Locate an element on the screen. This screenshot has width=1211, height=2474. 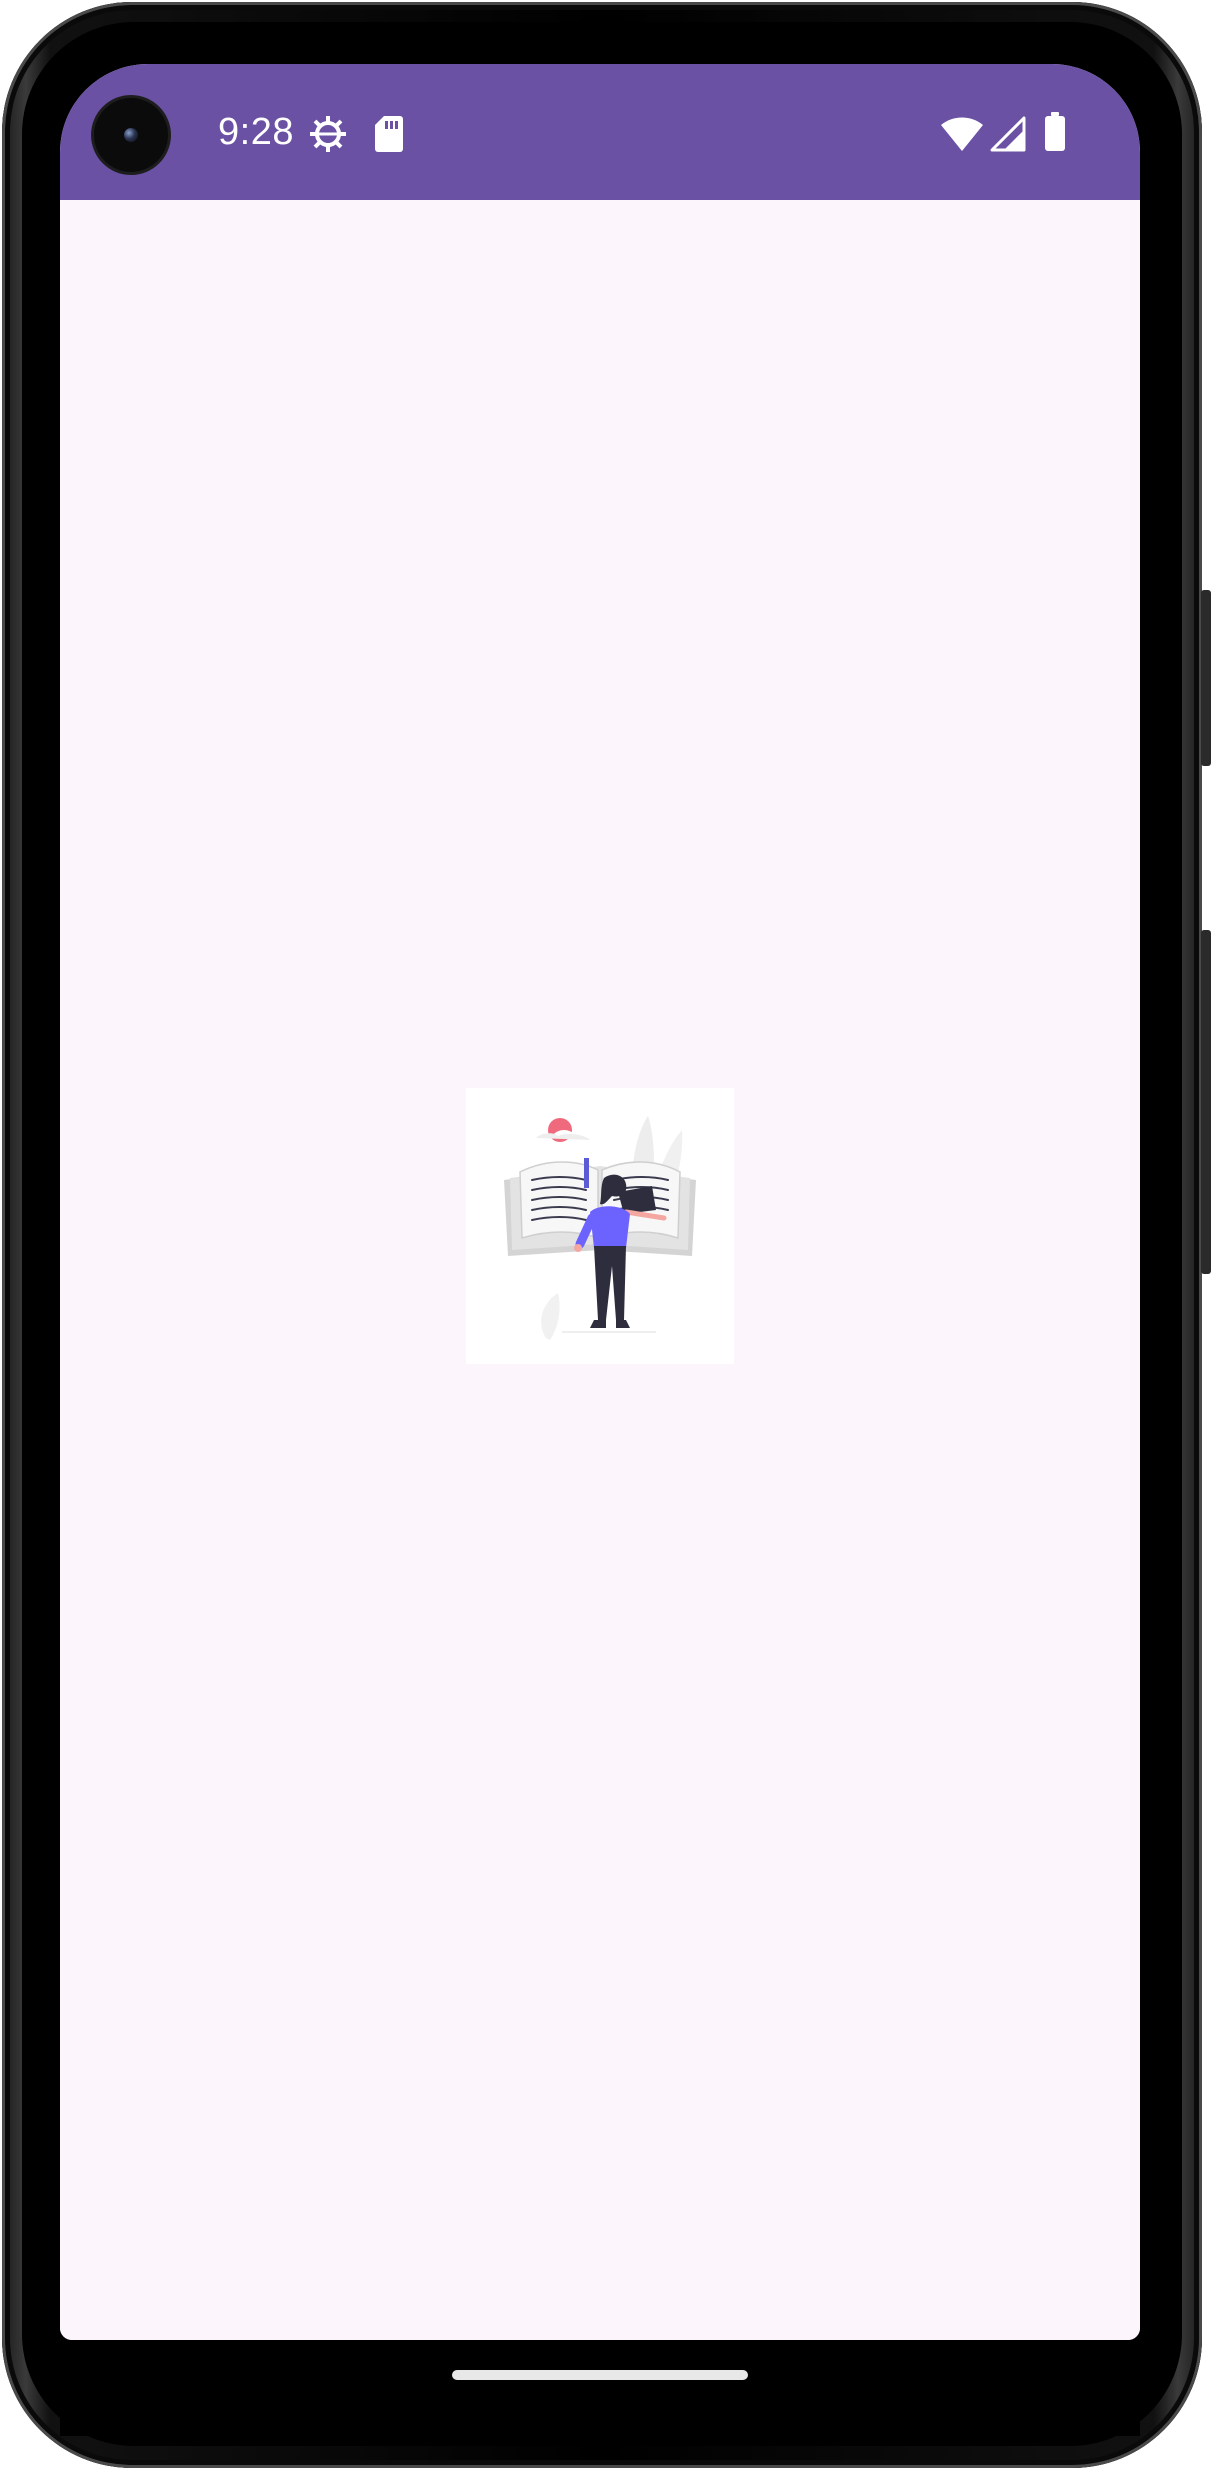
battery-icon is located at coordinates (1055, 131).